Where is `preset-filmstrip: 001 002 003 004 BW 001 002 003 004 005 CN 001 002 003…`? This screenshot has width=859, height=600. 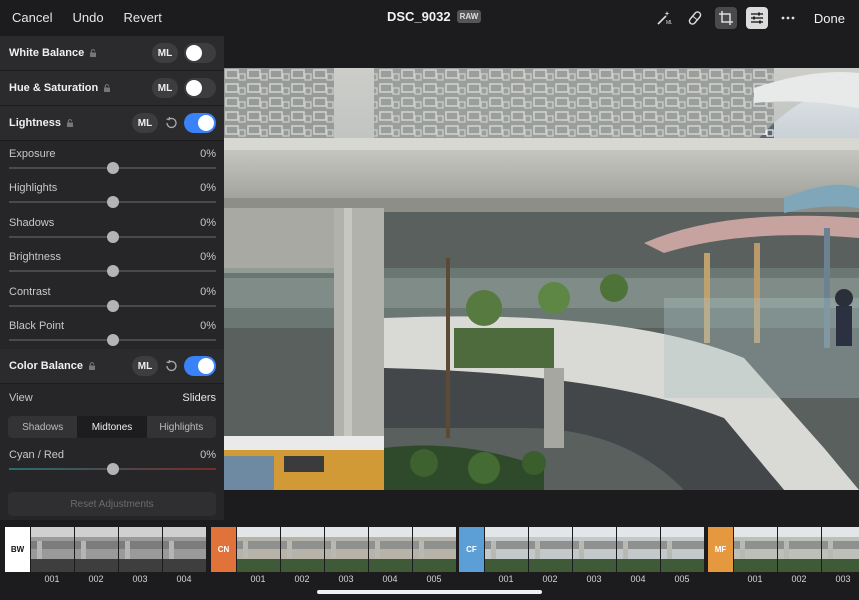
preset-filmstrip: 001 002 003 004 BW 001 002 003 004 005 CN 001 002 003… is located at coordinates (429, 557).